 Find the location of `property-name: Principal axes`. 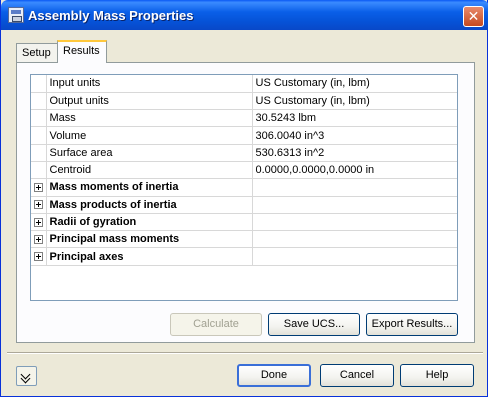

property-name: Principal axes is located at coordinates (149, 256).